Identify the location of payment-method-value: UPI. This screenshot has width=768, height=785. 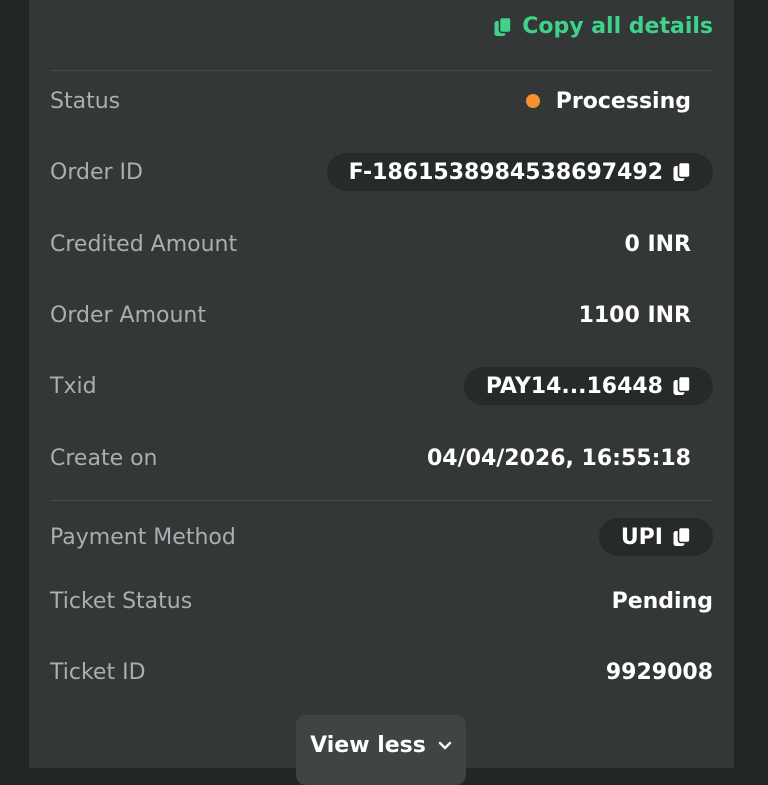
(641, 537).